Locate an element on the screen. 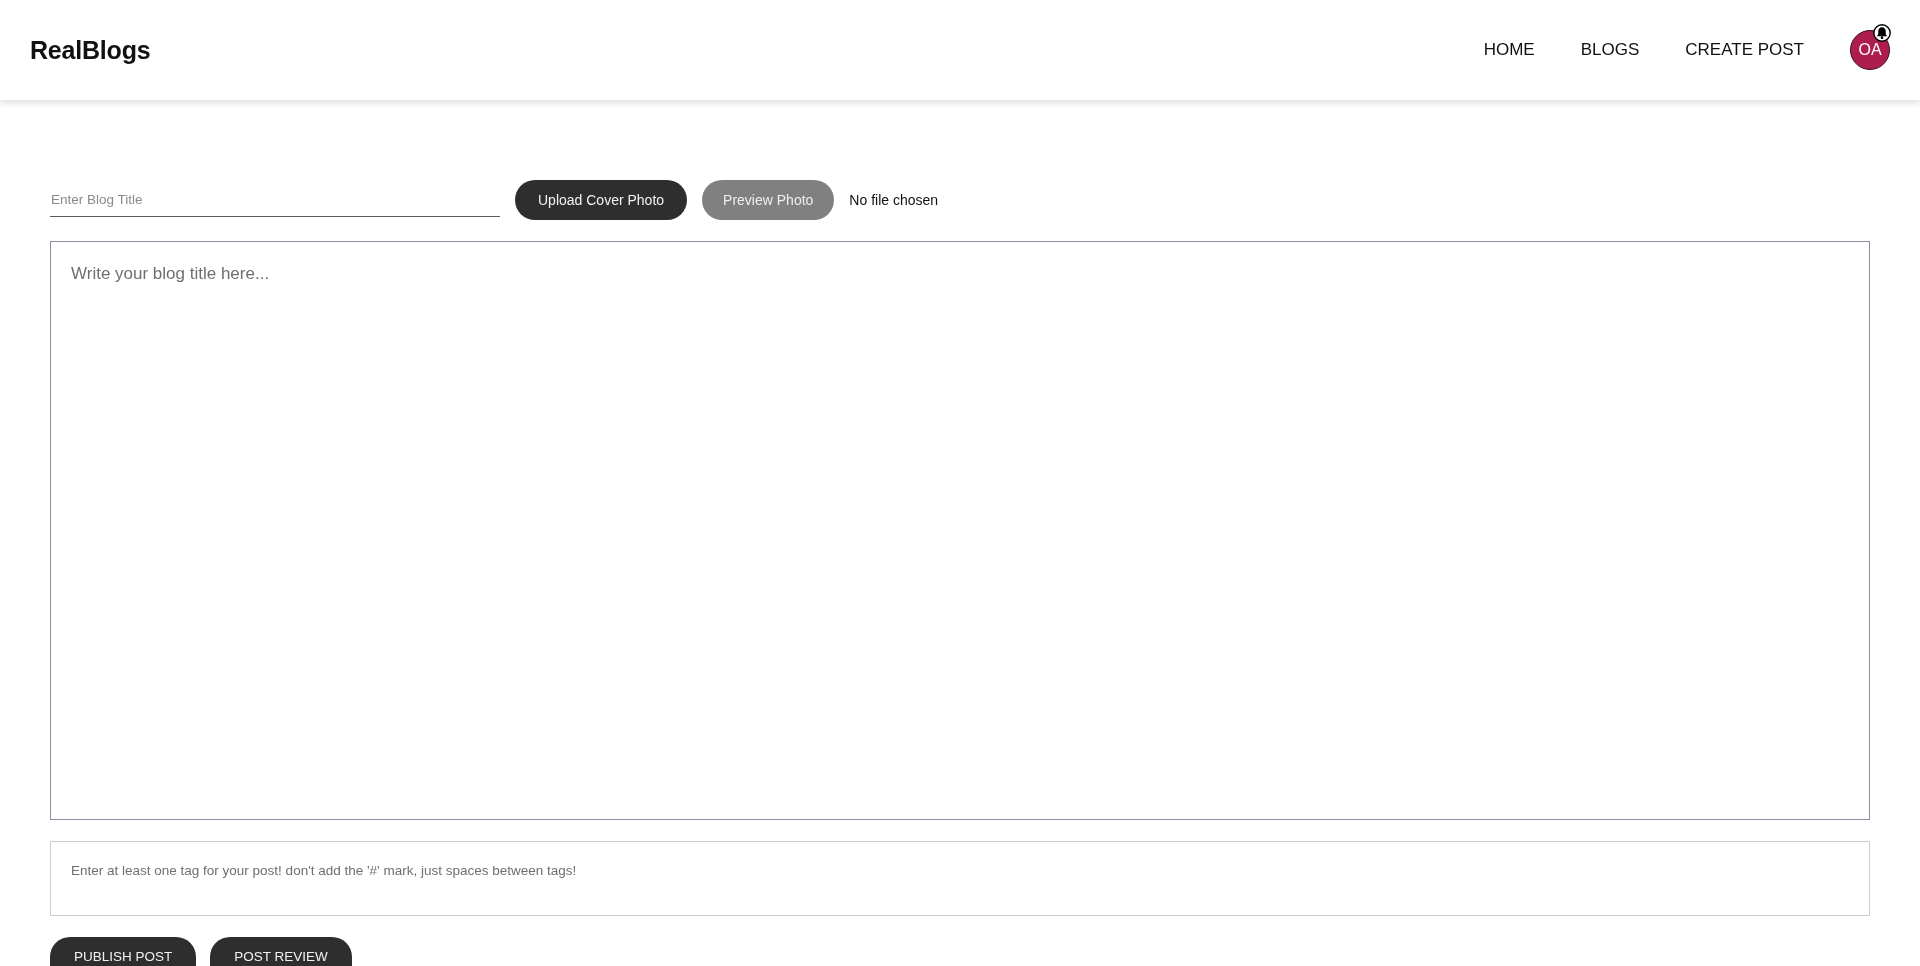 This screenshot has width=1920, height=966. upload-photo-button: Upload Cover Photo is located at coordinates (601, 200).